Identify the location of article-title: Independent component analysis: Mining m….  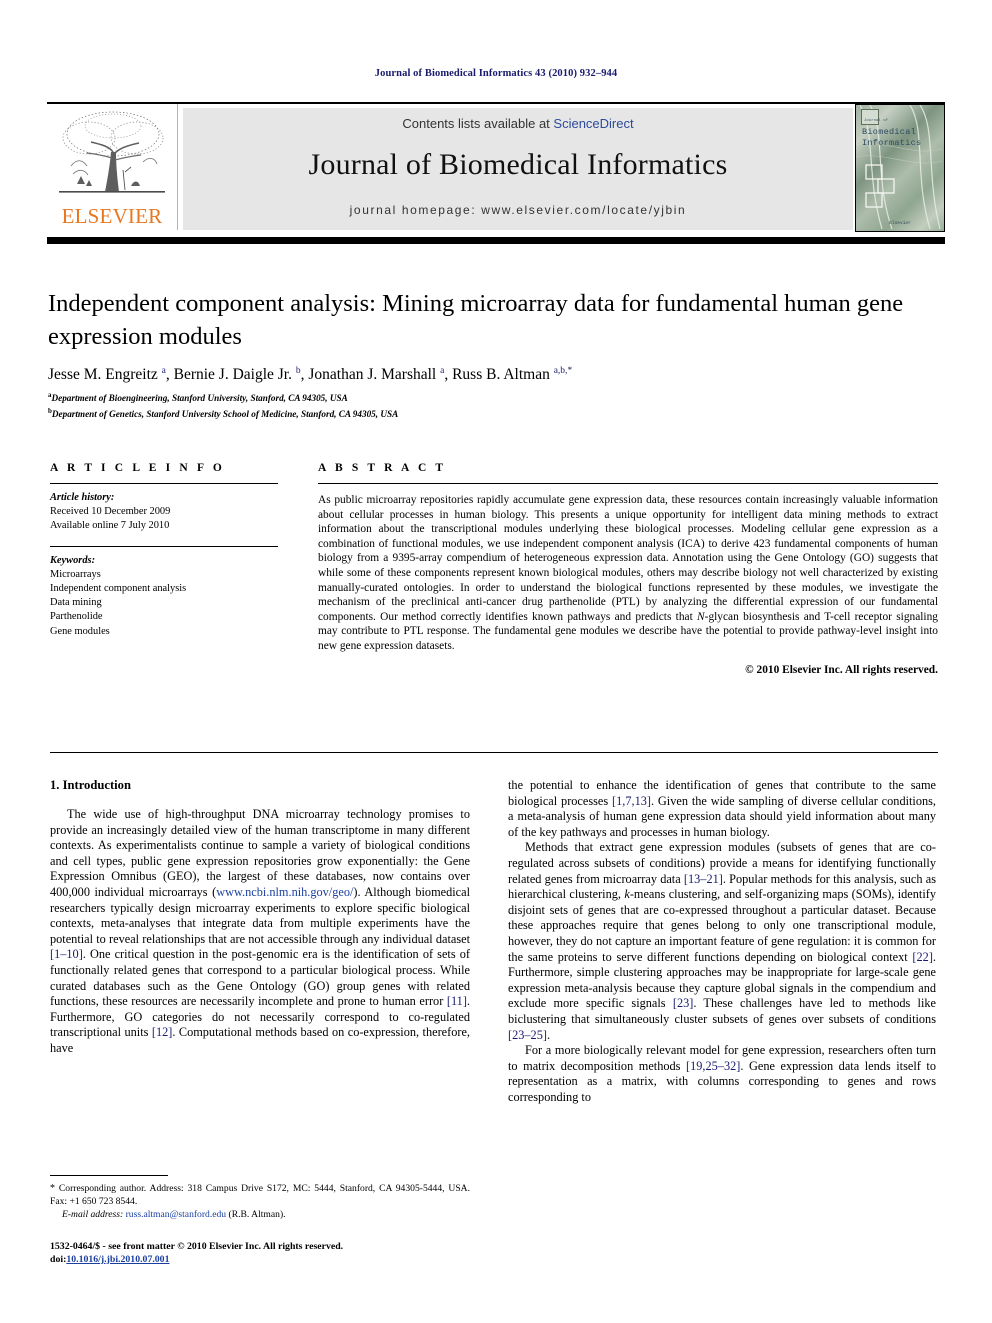
(476, 320).